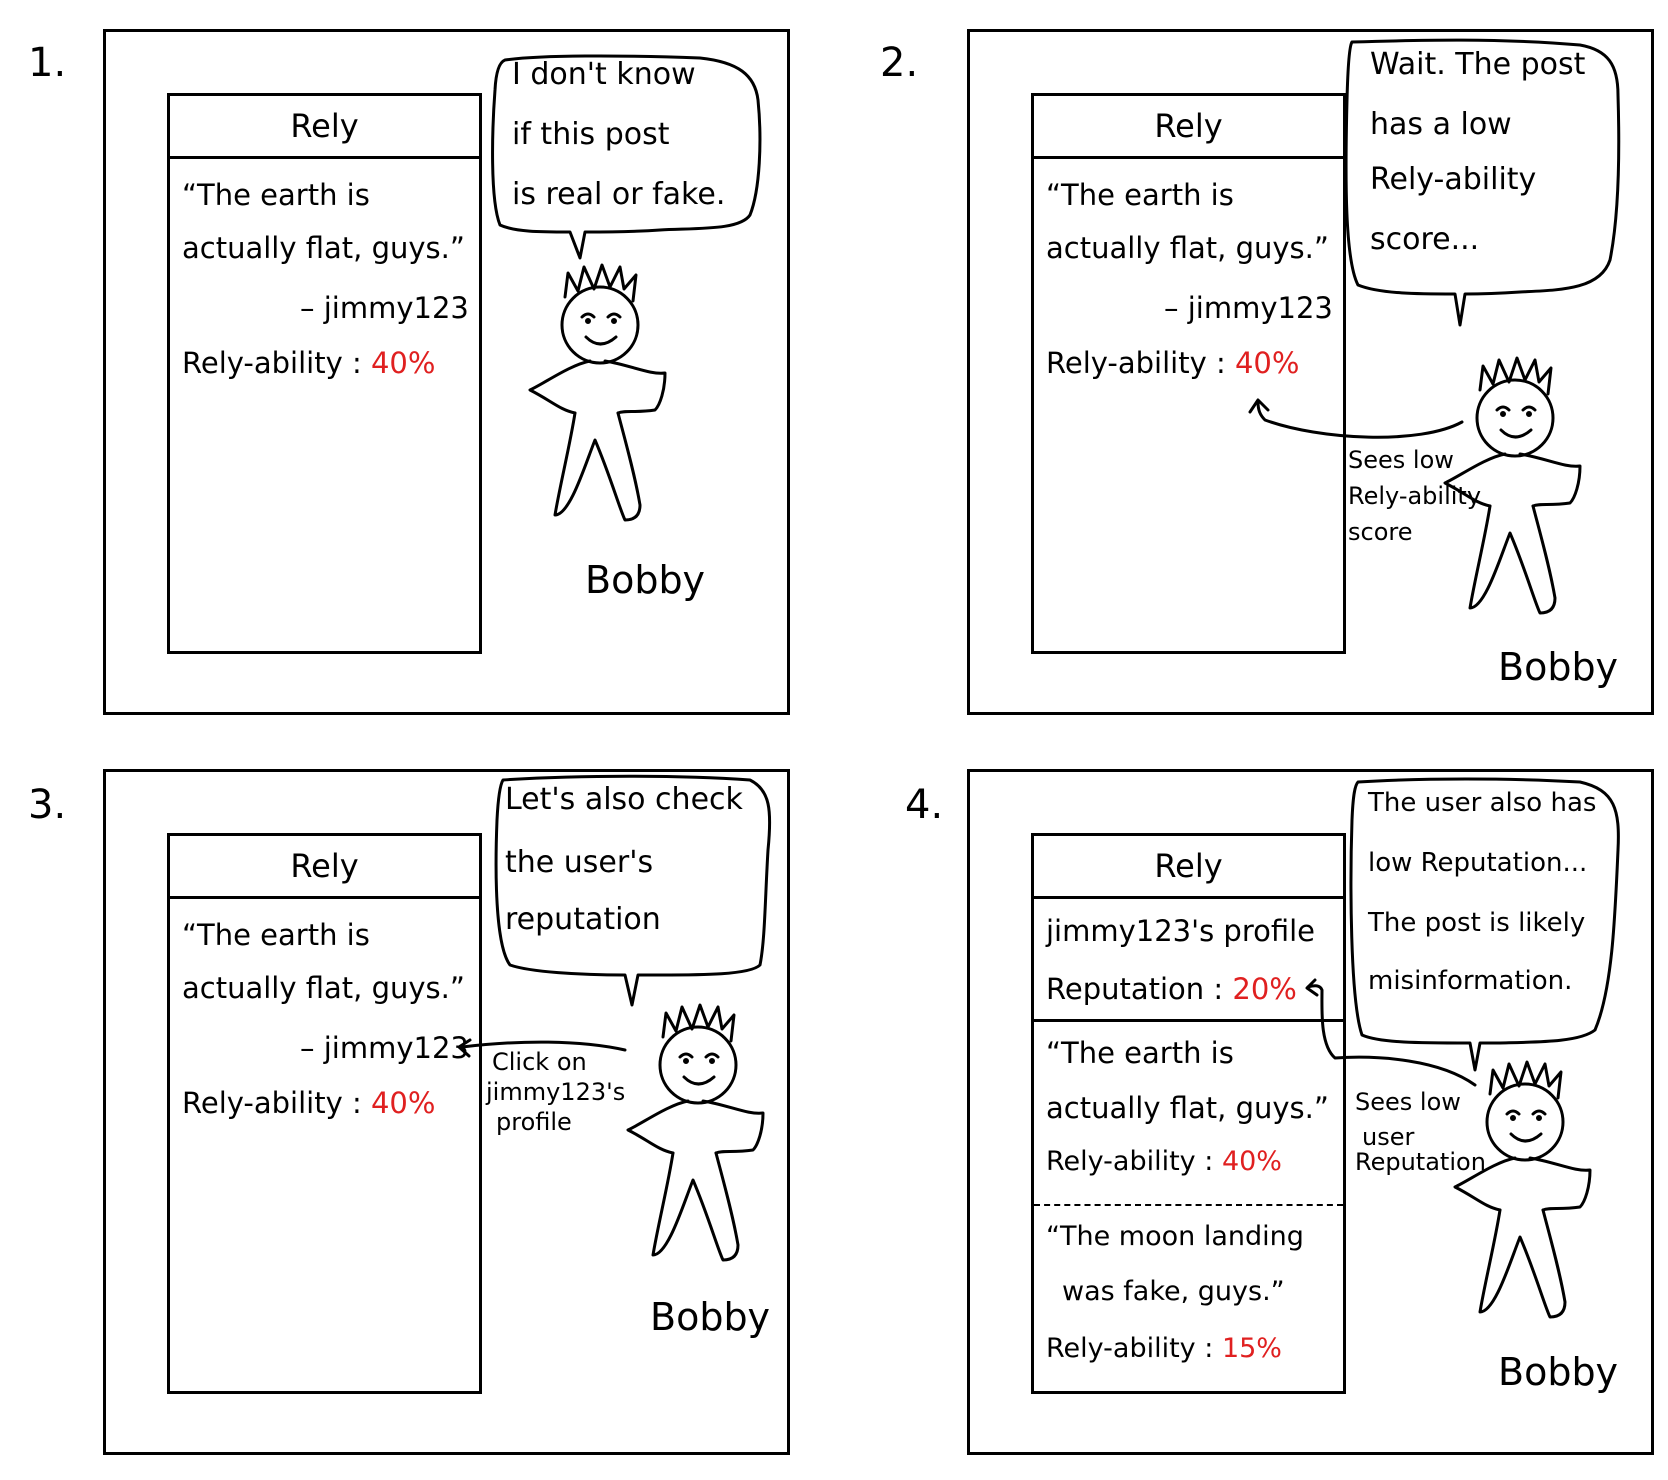 This screenshot has height=1480, width=1668. What do you see at coordinates (1391, 1035) in the screenshot?
I see `arrow-to-reputation` at bounding box center [1391, 1035].